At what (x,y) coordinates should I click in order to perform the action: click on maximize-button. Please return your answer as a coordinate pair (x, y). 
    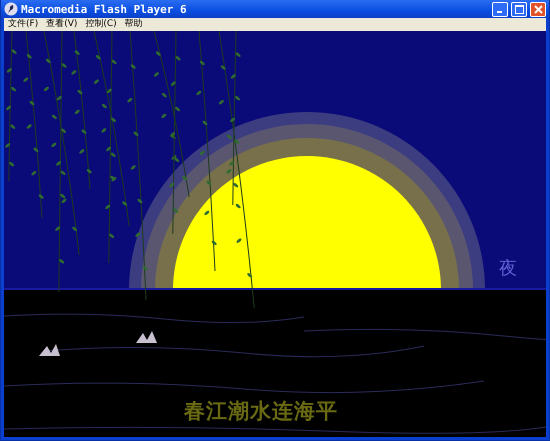
    Looking at the image, I should click on (519, 9).